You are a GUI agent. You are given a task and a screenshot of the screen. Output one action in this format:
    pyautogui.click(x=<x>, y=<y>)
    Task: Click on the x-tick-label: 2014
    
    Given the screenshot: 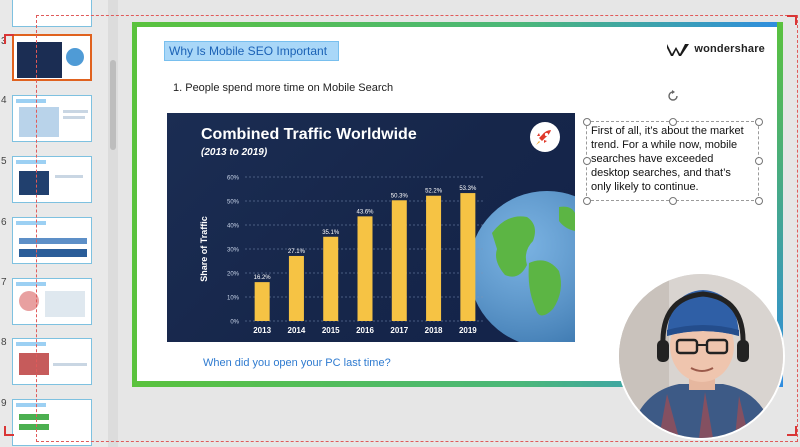 What is the action you would take?
    pyautogui.click(x=297, y=330)
    